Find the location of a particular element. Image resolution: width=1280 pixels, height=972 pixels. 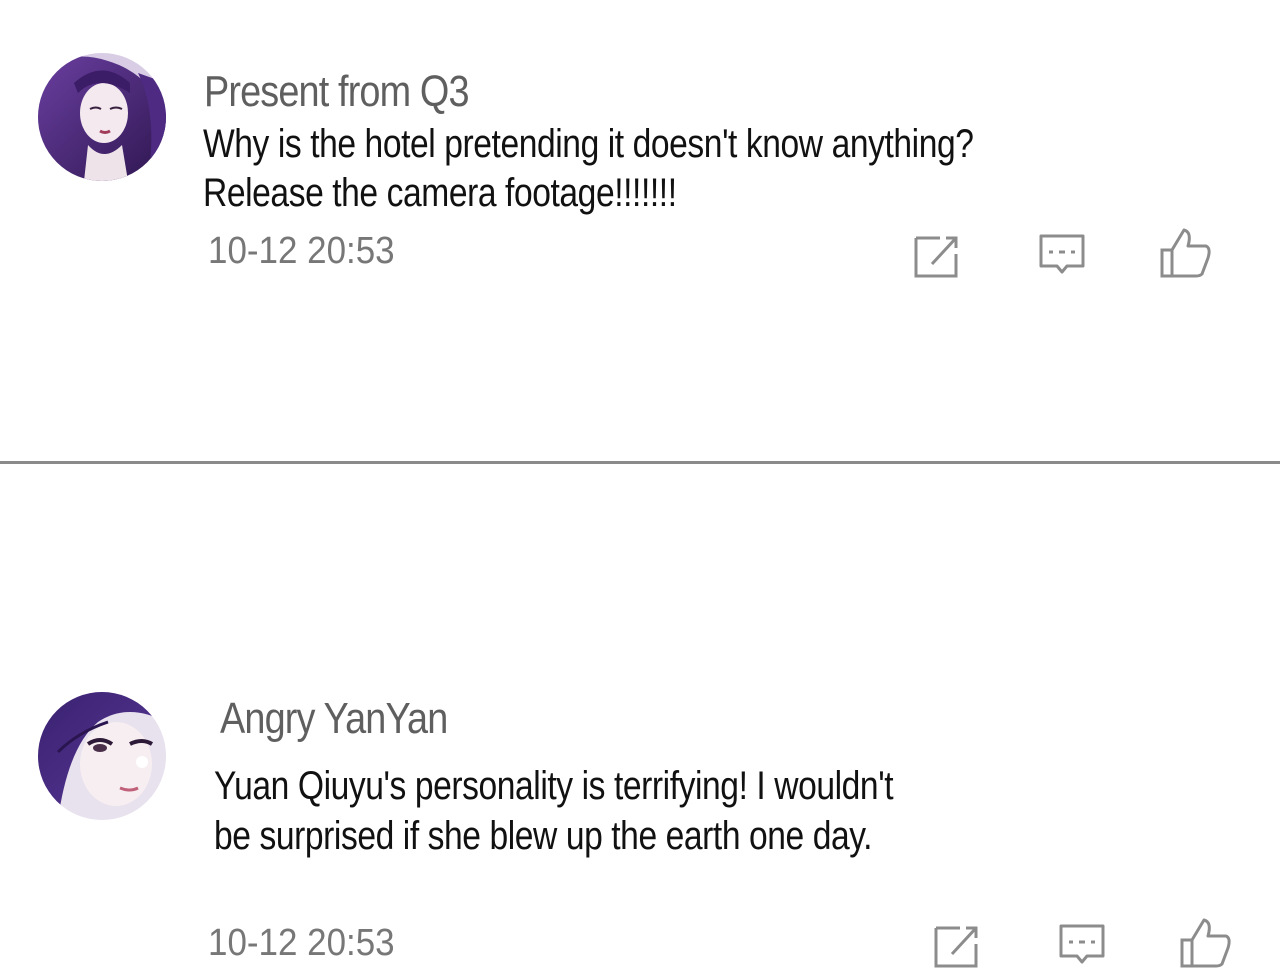

comment-text-line: Release the camera footage!!!!!!! is located at coordinates (440, 193).